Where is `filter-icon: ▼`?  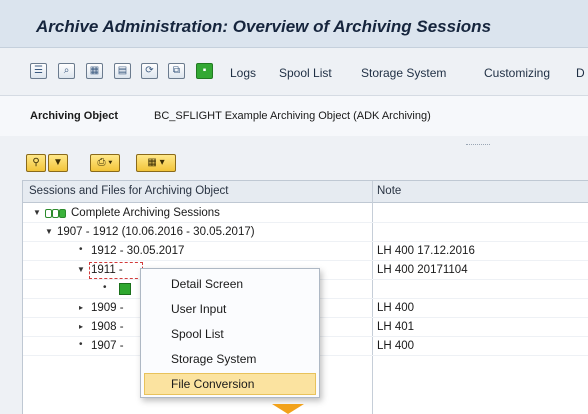 filter-icon: ▼ is located at coordinates (58, 163).